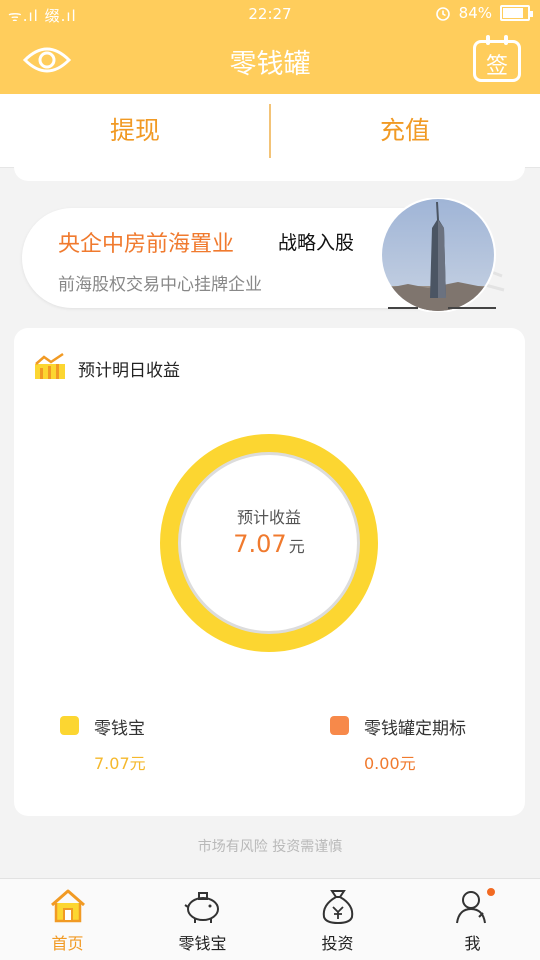 Image resolution: width=540 pixels, height=960 pixels. What do you see at coordinates (472, 943) in the screenshot?
I see `nav-me-label: 我` at bounding box center [472, 943].